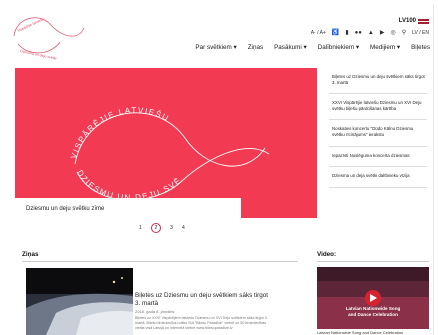  What do you see at coordinates (318, 33) in the screenshot?
I see `font-size-toggle: A- / A+` at bounding box center [318, 33].